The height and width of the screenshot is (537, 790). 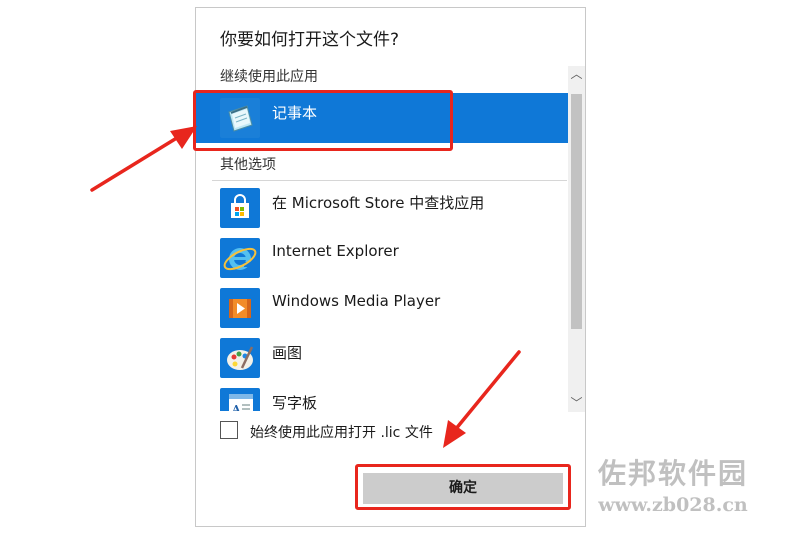 What do you see at coordinates (576, 74) in the screenshot?
I see `scroll-up-icon: ︿` at bounding box center [576, 74].